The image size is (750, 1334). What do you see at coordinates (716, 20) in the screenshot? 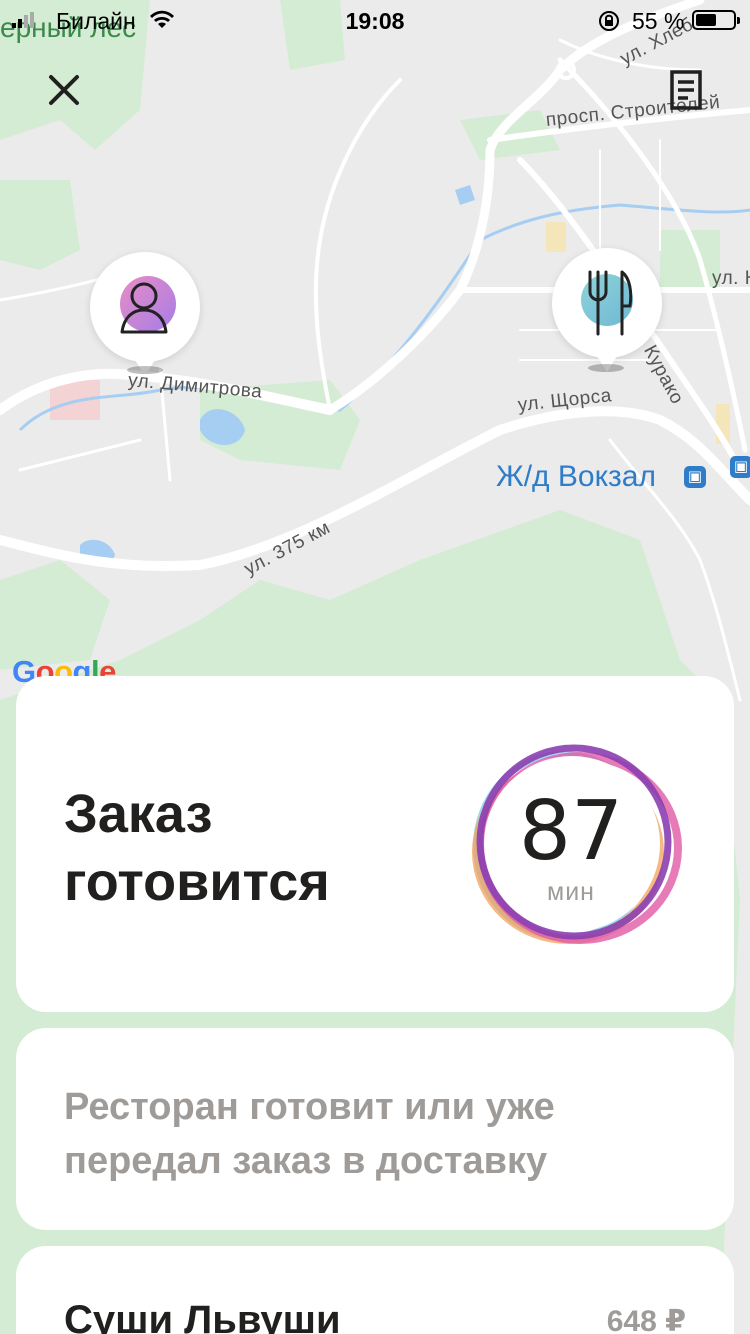
I see `battery-icon` at bounding box center [716, 20].